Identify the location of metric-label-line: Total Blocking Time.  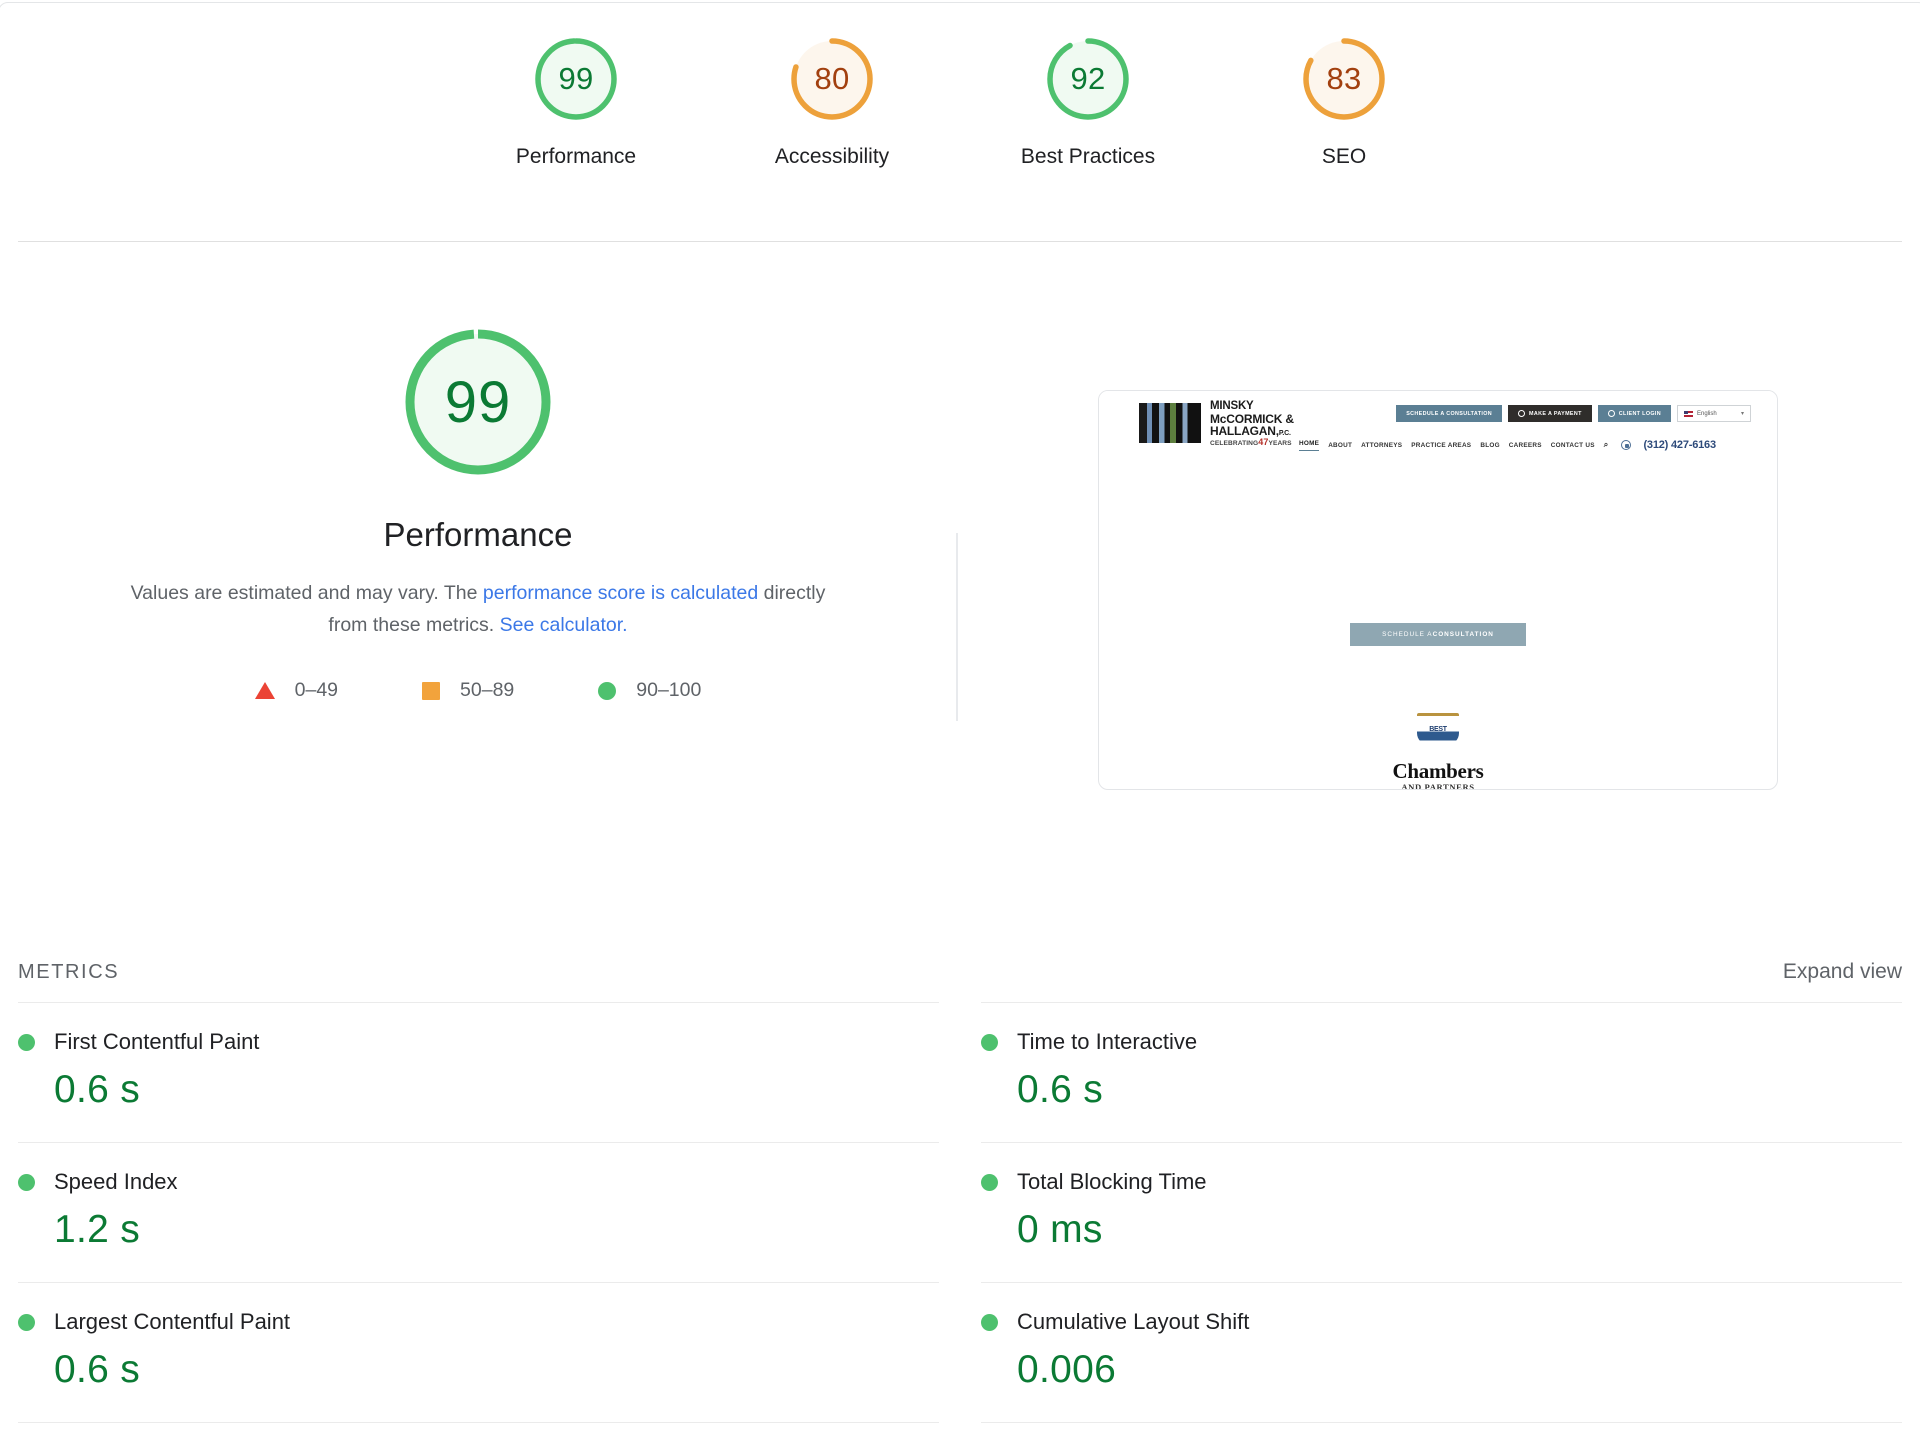
(1441, 1182).